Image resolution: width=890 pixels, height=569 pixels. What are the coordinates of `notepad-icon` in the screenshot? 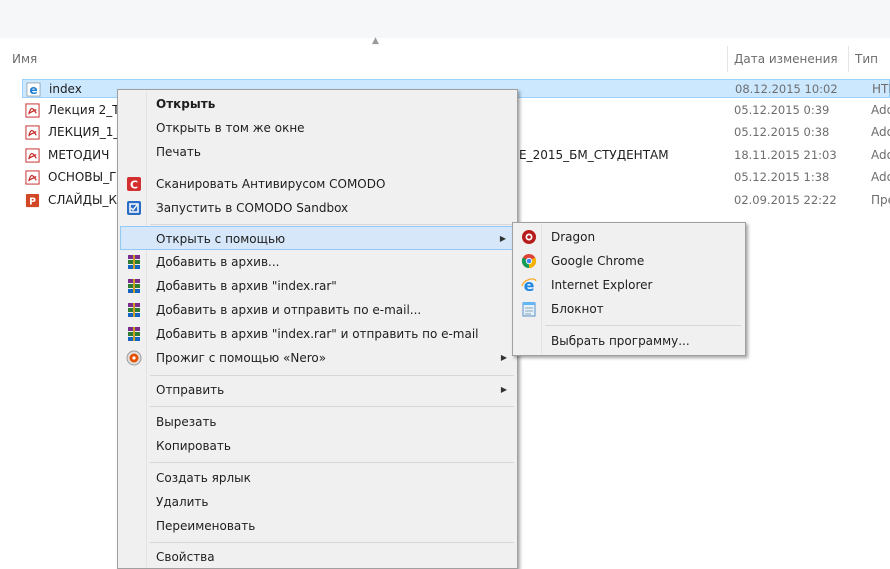 It's located at (529, 309).